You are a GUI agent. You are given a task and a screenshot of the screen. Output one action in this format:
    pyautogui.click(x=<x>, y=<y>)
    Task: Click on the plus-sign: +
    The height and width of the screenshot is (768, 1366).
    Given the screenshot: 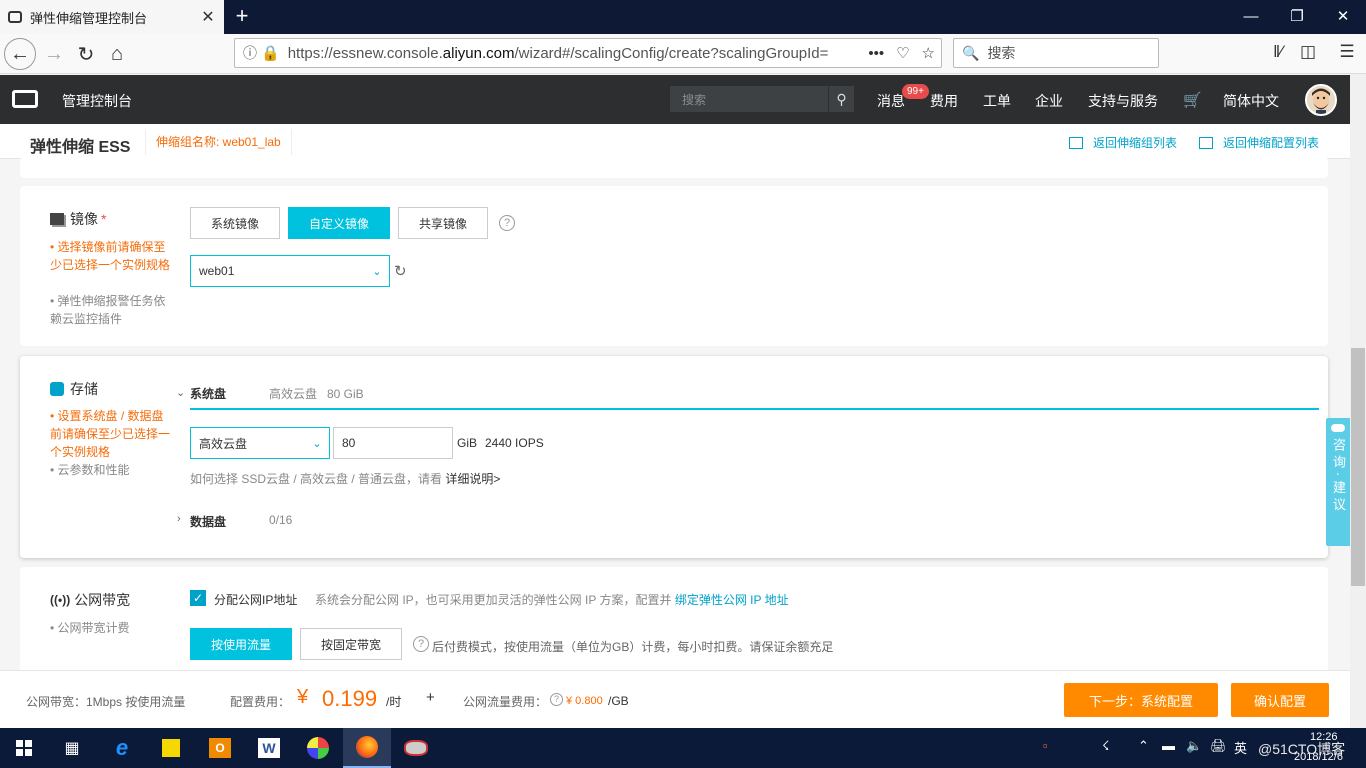 What is the action you would take?
    pyautogui.click(x=430, y=697)
    